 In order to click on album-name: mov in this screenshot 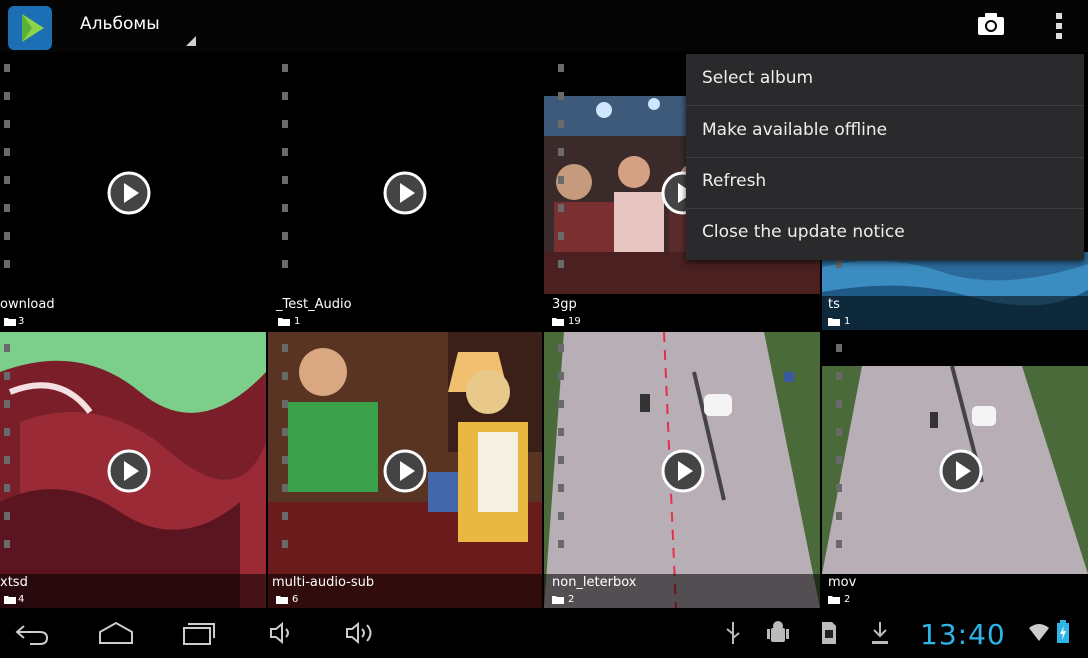, I will do `click(842, 582)`.